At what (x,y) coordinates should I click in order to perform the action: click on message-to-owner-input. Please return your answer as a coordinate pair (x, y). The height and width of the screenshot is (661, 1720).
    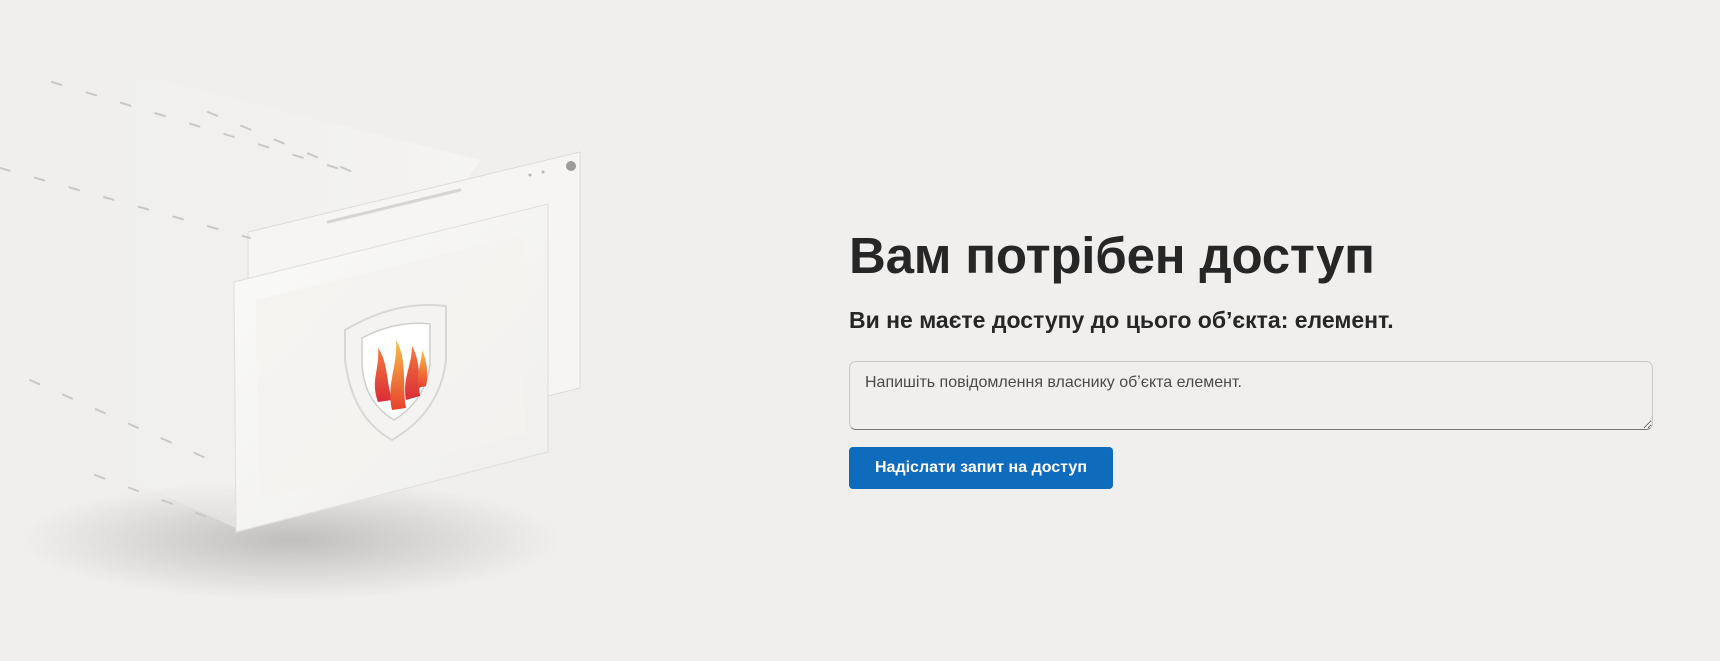
    Looking at the image, I should click on (1251, 395).